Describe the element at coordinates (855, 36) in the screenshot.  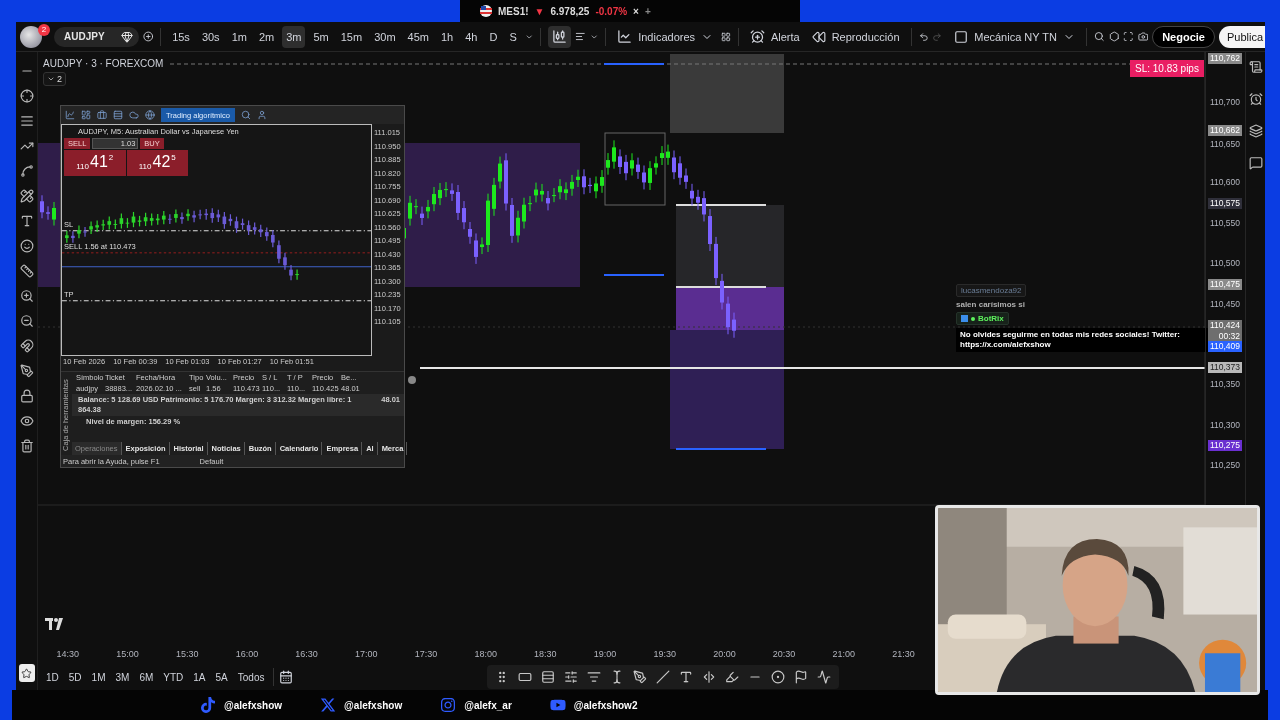
I see `replay-button: Reproducción` at that location.